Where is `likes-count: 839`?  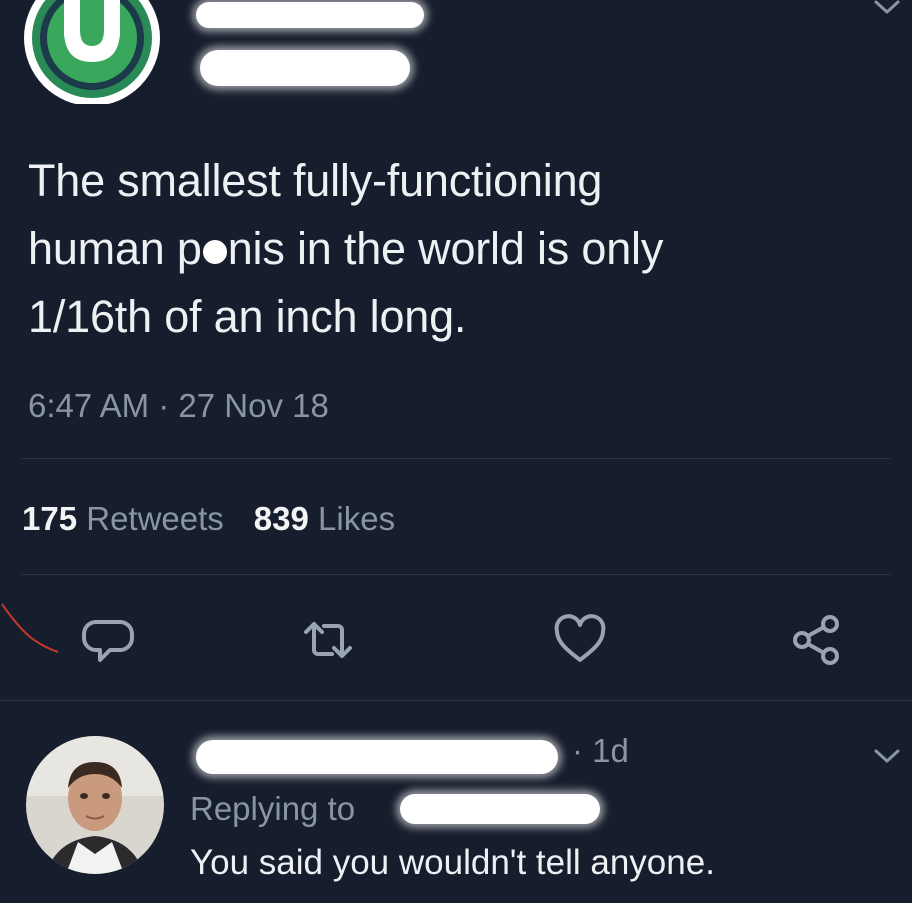 likes-count: 839 is located at coordinates (281, 518).